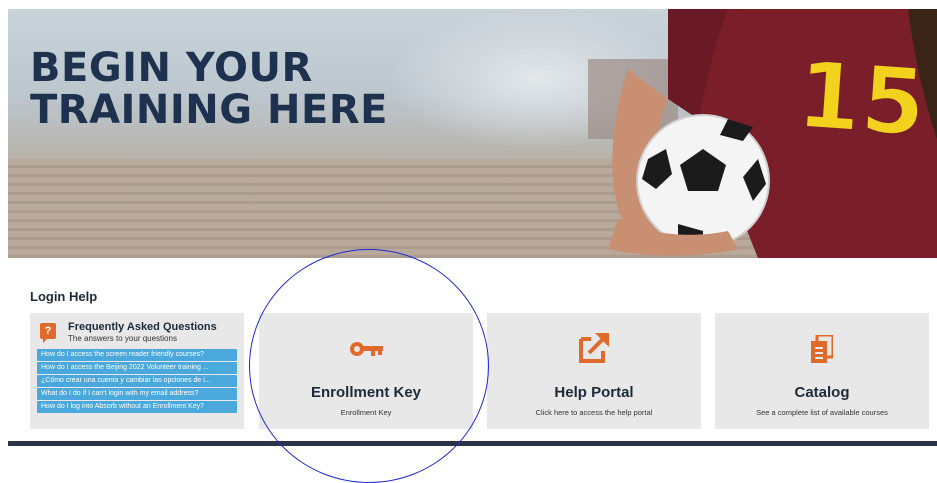 This screenshot has height=483, width=937. Describe the element at coordinates (822, 412) in the screenshot. I see `catalog-description: See a complete list of available courses` at that location.